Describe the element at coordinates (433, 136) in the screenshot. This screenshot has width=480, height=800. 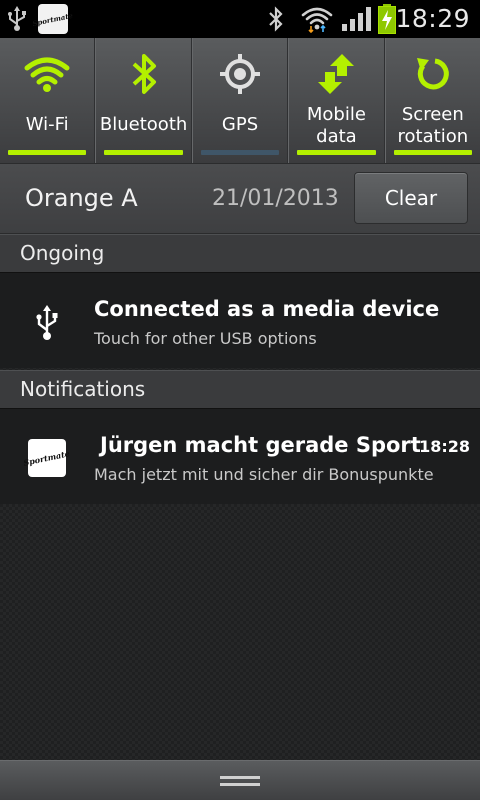
I see `screen-rotation-label-line2: rotation` at that location.